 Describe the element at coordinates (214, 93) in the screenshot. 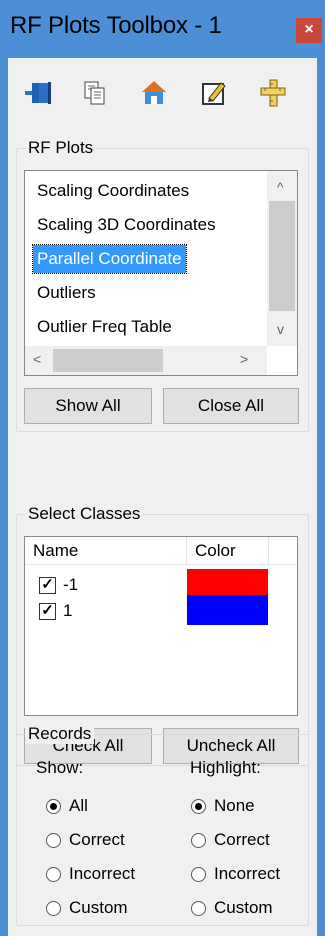

I see `edit-icon` at that location.